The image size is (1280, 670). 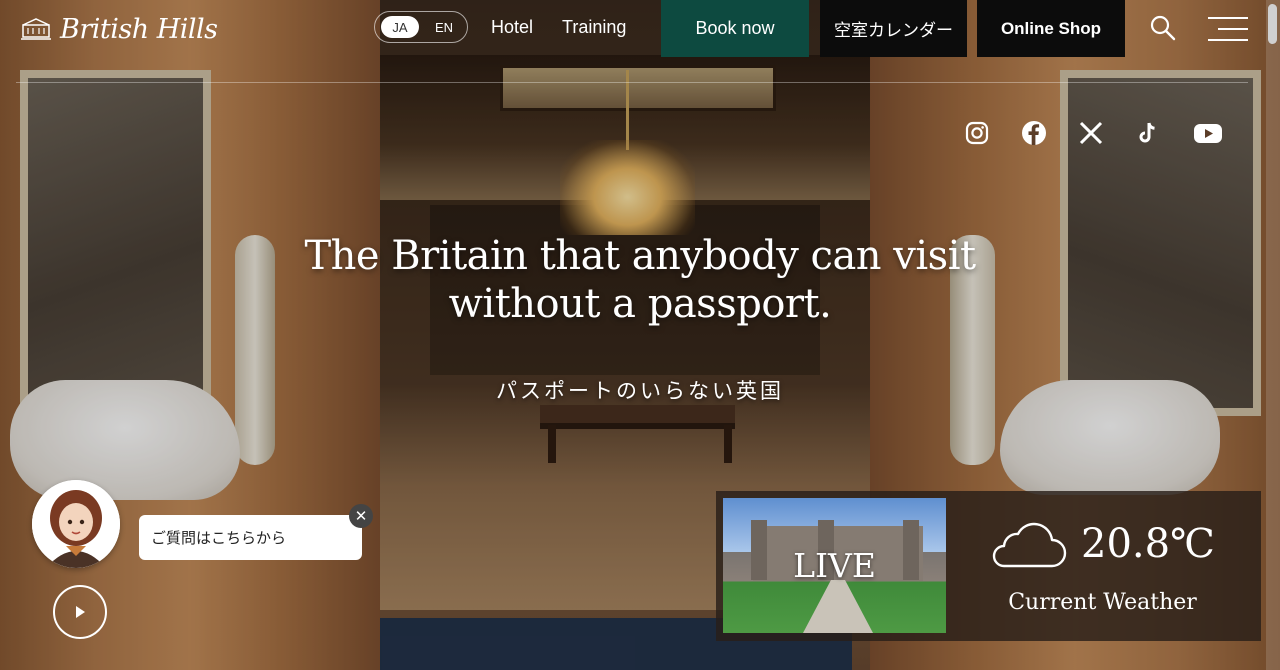 What do you see at coordinates (1029, 545) in the screenshot?
I see `cloud-icon` at bounding box center [1029, 545].